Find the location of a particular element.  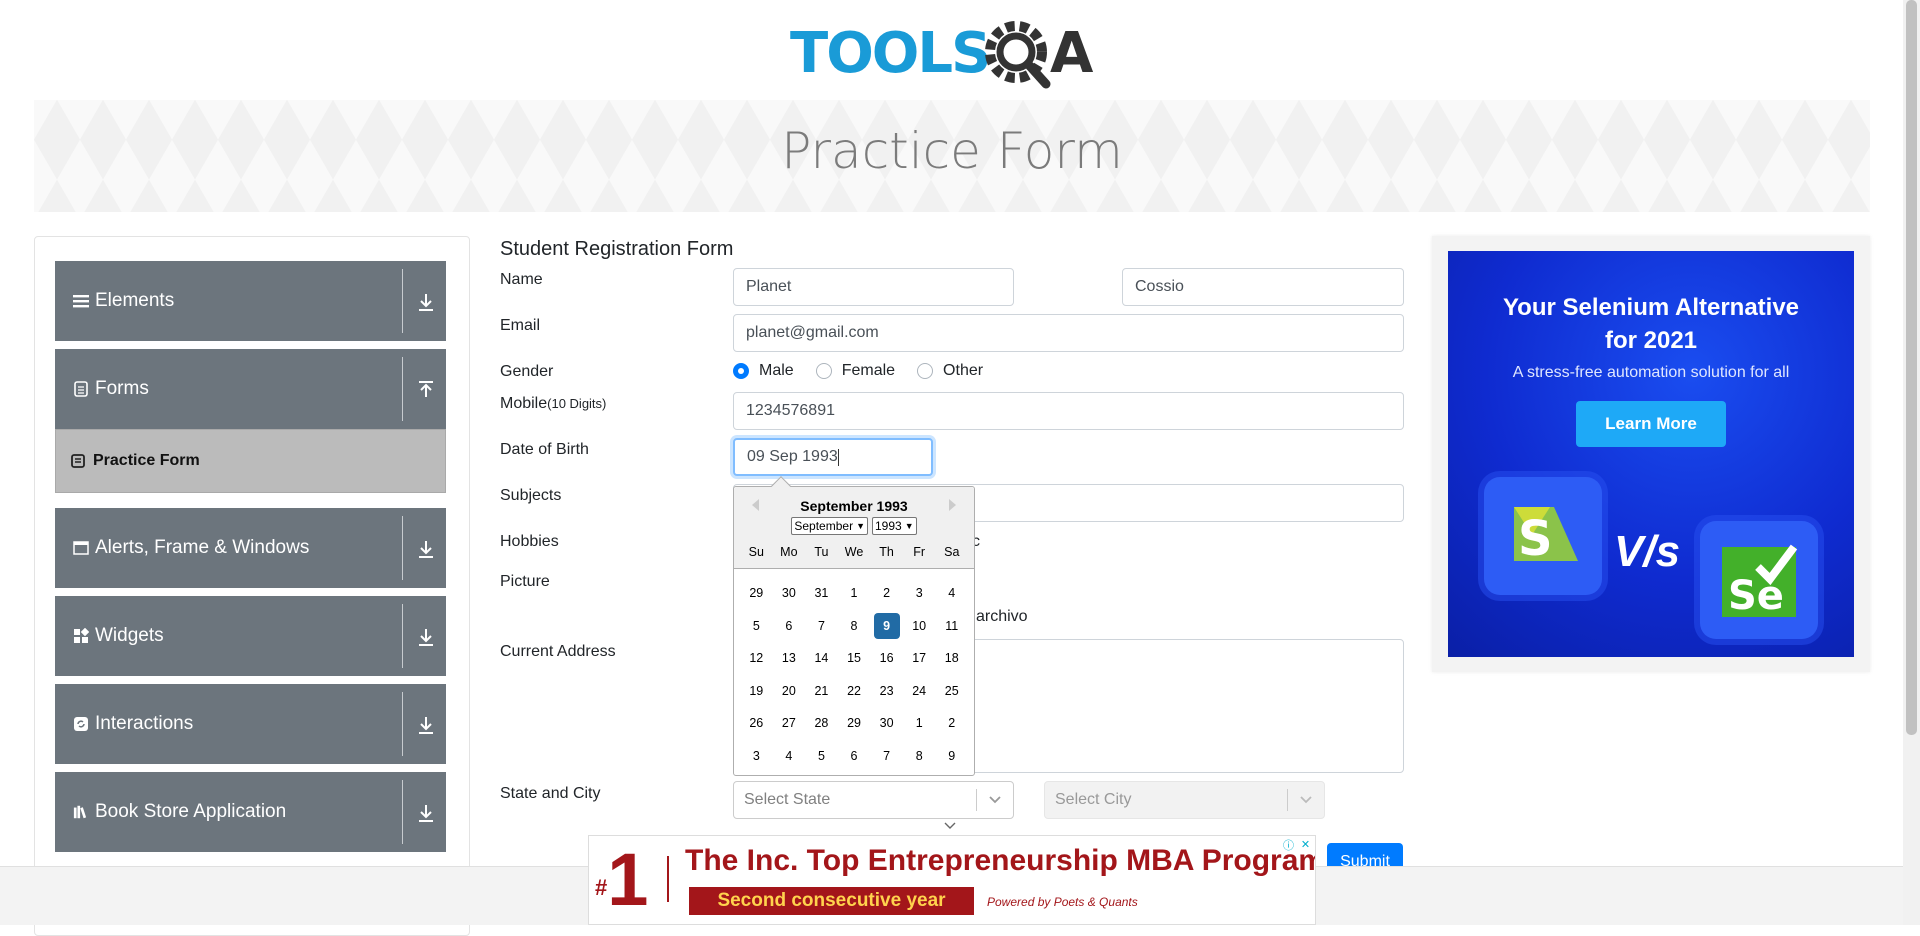

ad-logo-card: Se is located at coordinates (1759, 580).